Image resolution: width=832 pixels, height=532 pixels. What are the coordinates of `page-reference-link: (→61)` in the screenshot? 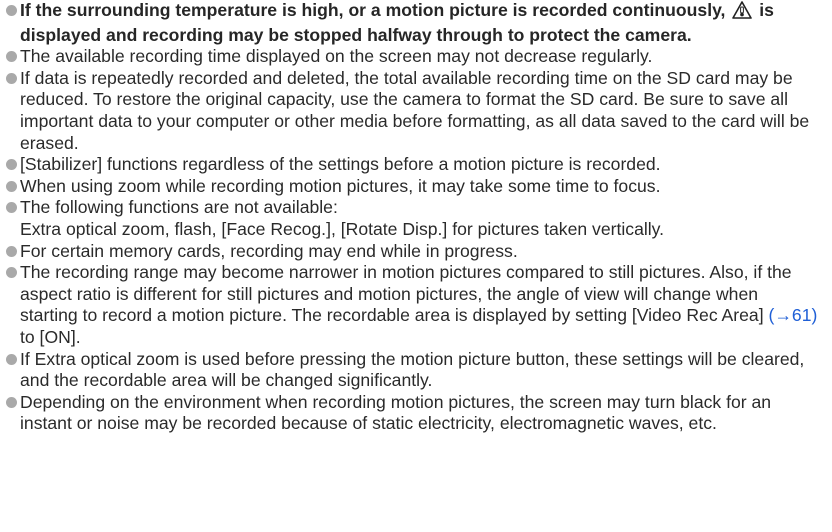 It's located at (792, 315).